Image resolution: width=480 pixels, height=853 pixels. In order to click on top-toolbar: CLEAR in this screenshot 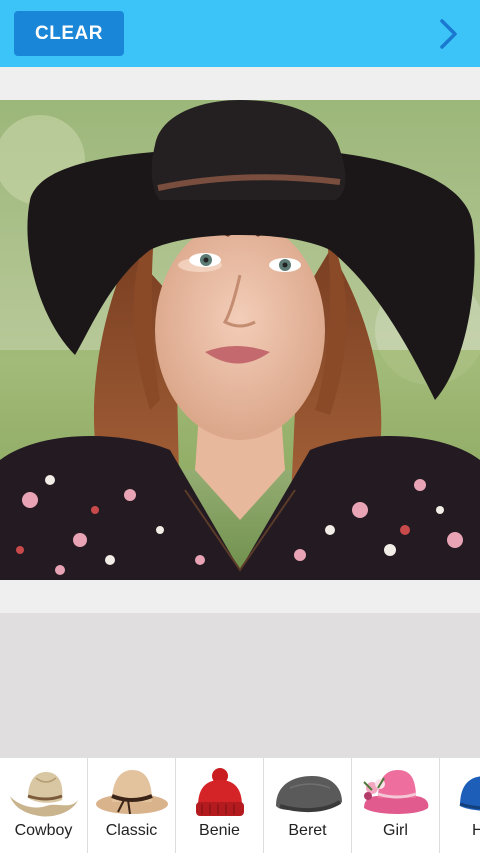, I will do `click(240, 33)`.